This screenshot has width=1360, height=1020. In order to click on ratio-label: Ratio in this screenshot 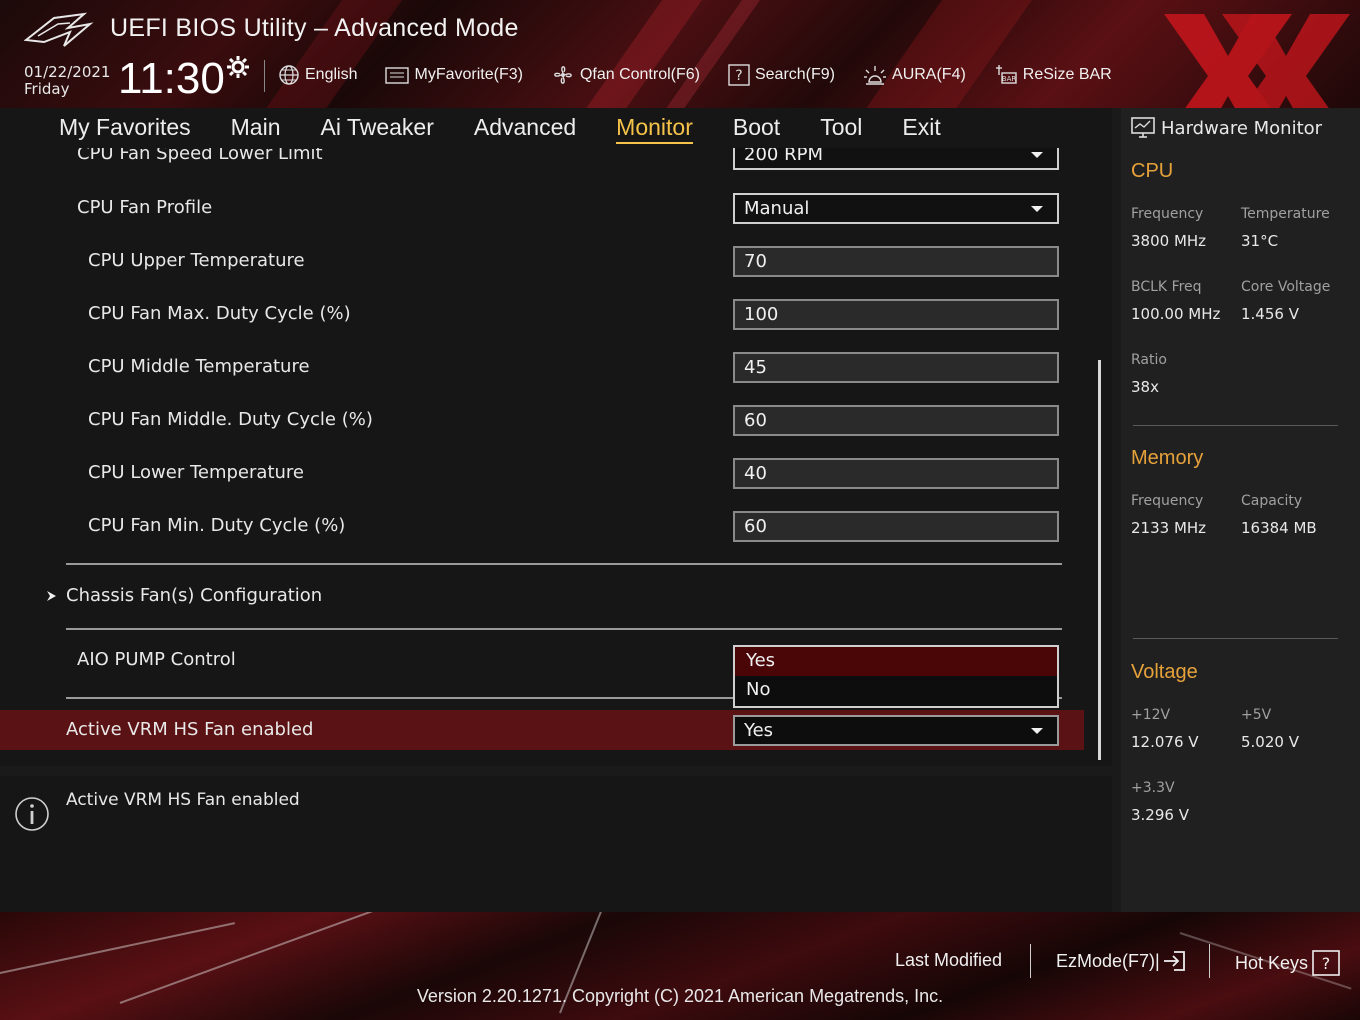, I will do `click(1149, 360)`.